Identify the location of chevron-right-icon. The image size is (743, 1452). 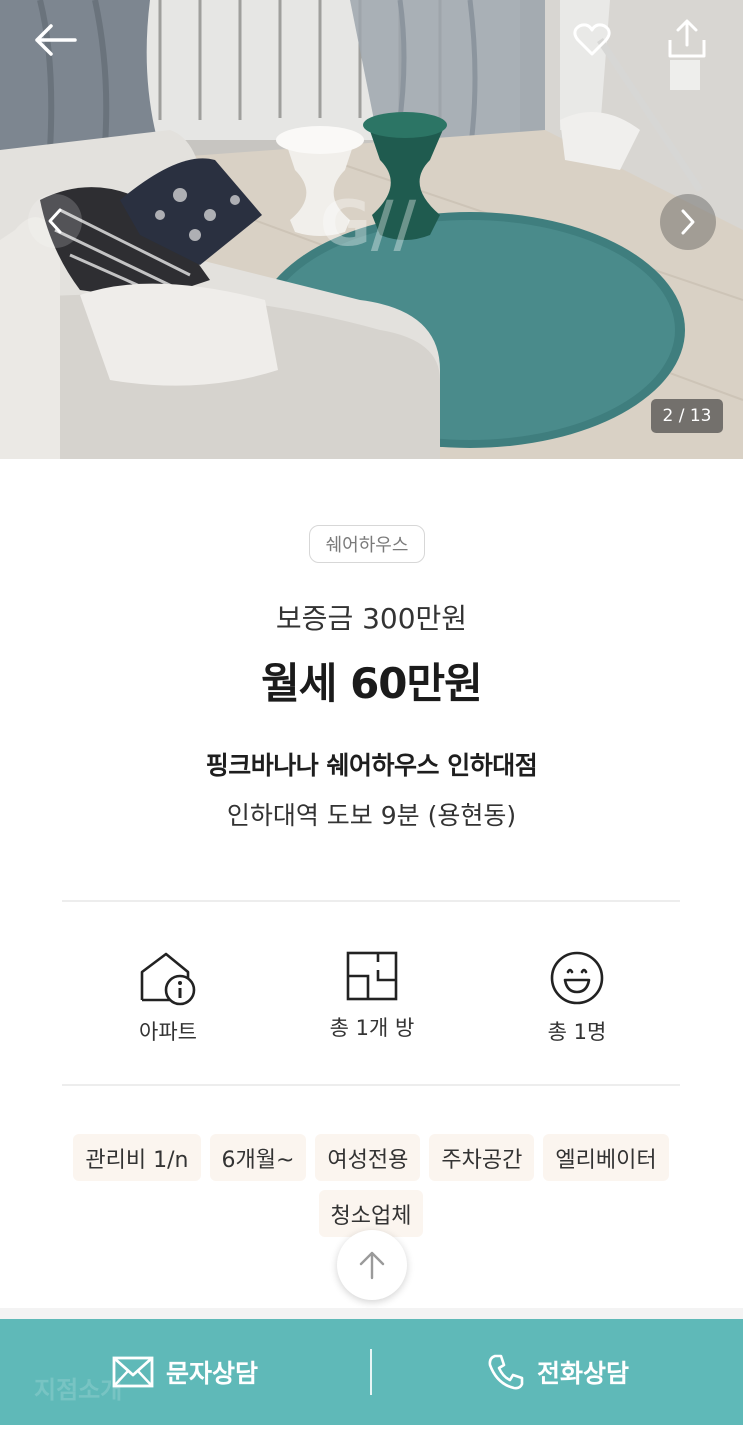
(688, 222).